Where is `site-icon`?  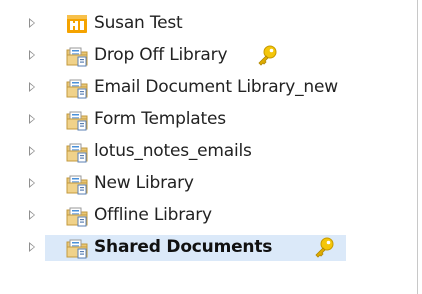 site-icon is located at coordinates (77, 24).